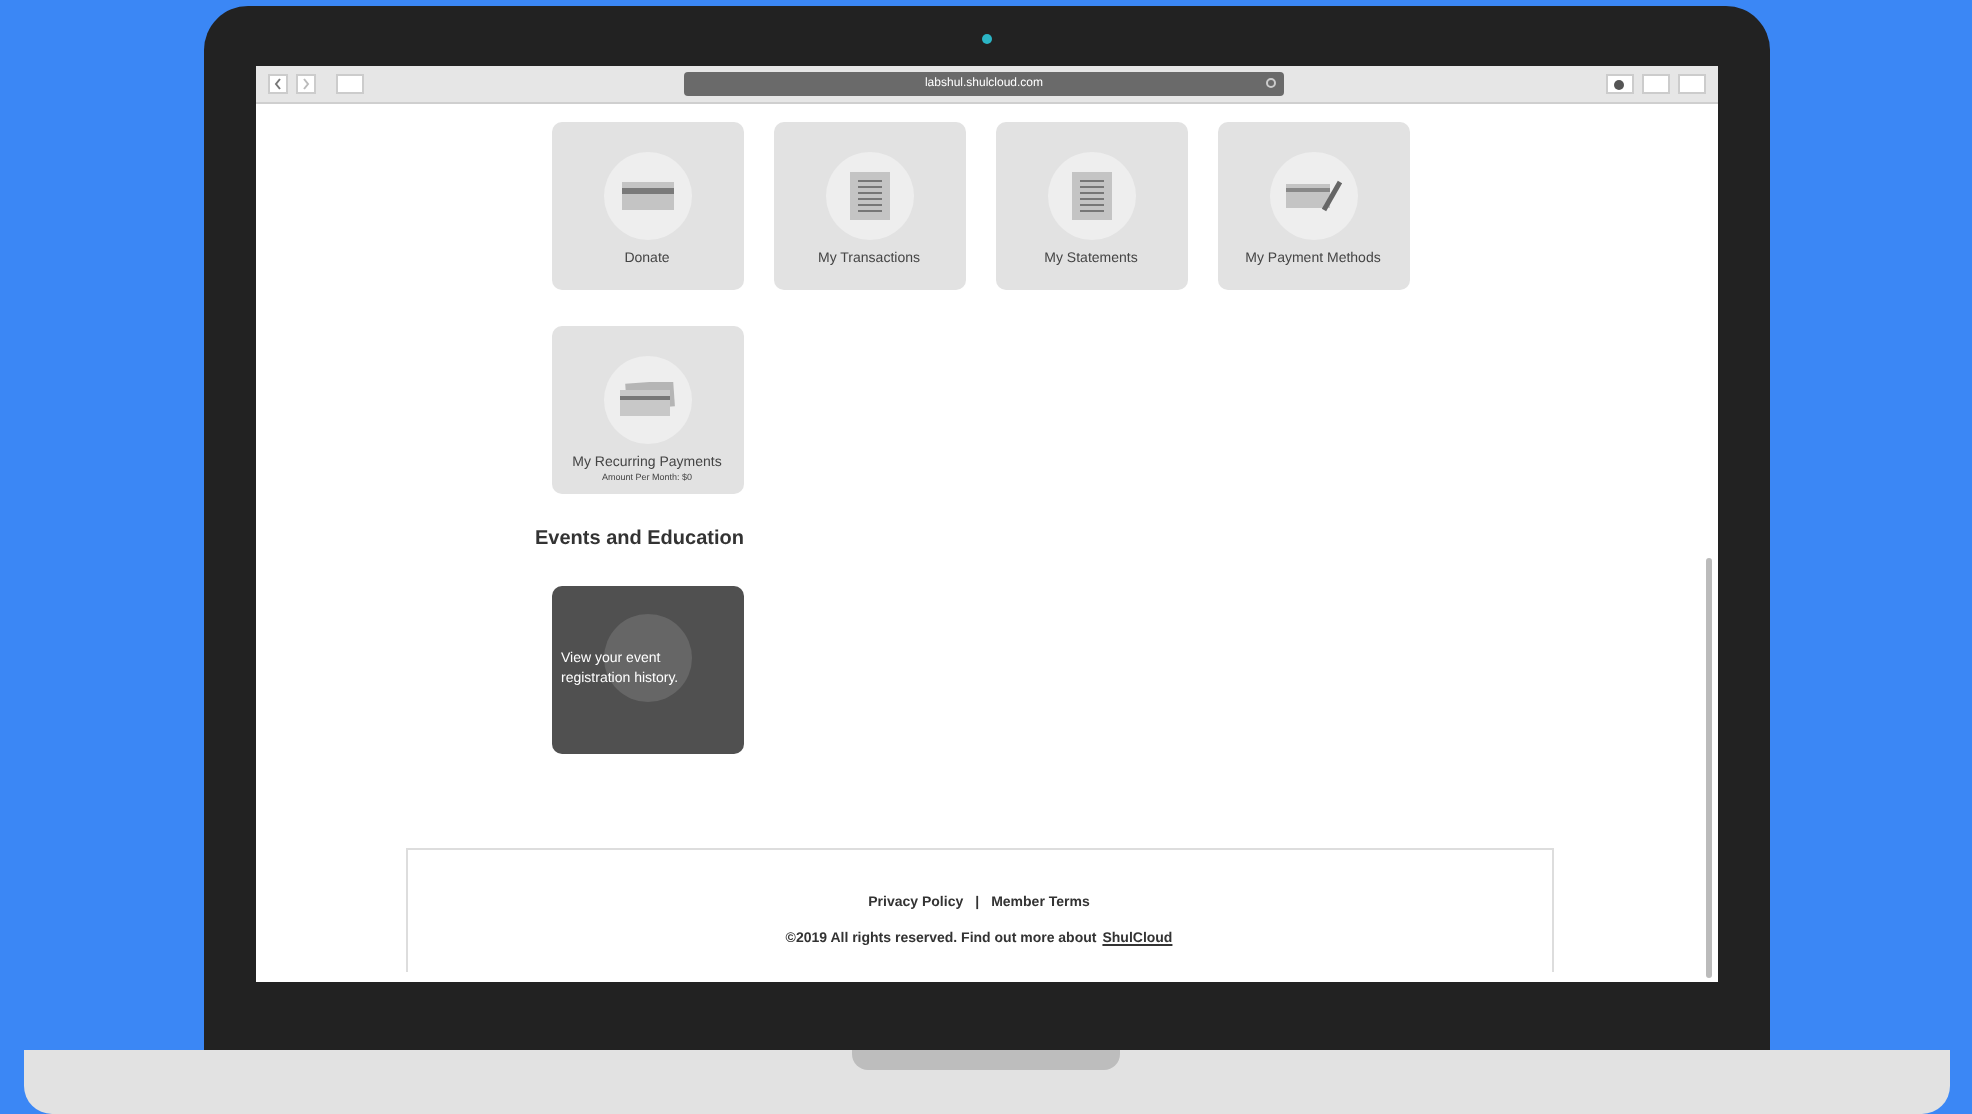 This screenshot has width=1972, height=1114. I want to click on camera-icon, so click(986, 39).